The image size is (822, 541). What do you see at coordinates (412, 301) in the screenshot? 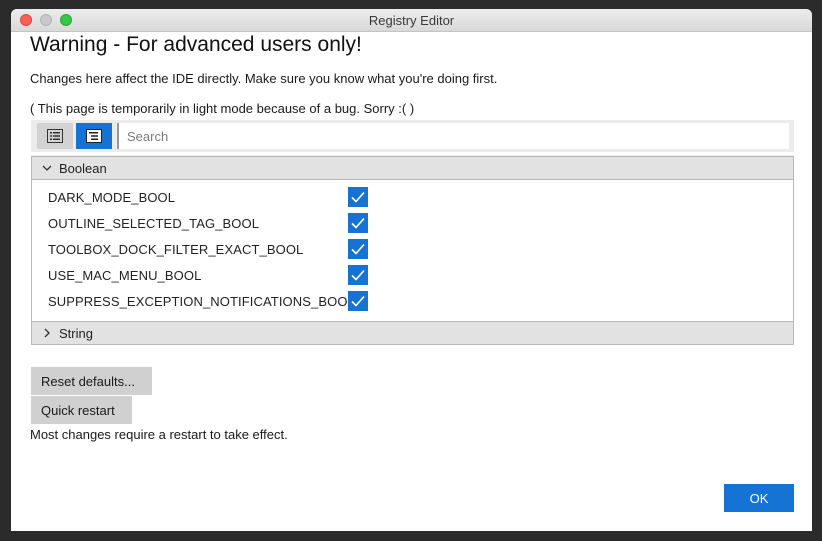
I see `list-item: SUPPRESS_EXCEPTION_NOTIFICATIONS_BOOL` at bounding box center [412, 301].